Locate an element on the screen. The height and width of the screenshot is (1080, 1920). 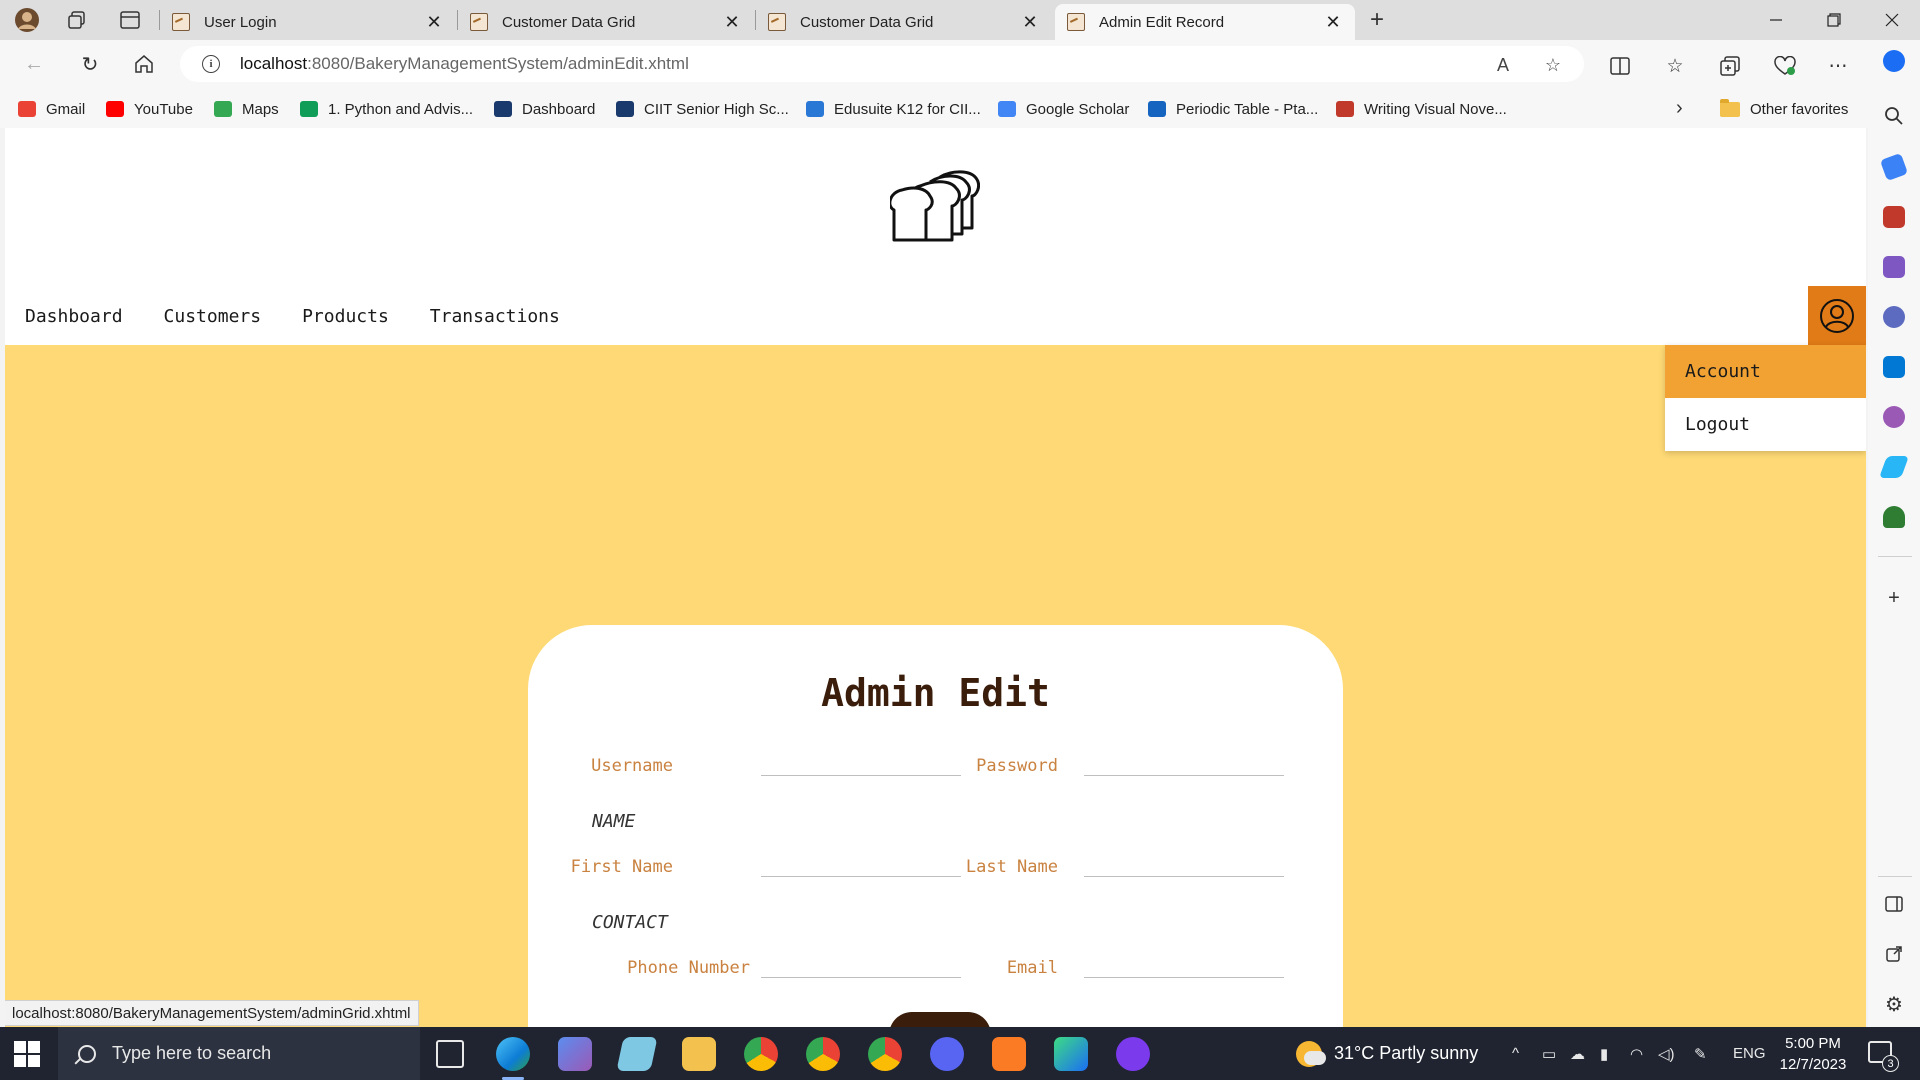
tools-icon is located at coordinates (1894, 217).